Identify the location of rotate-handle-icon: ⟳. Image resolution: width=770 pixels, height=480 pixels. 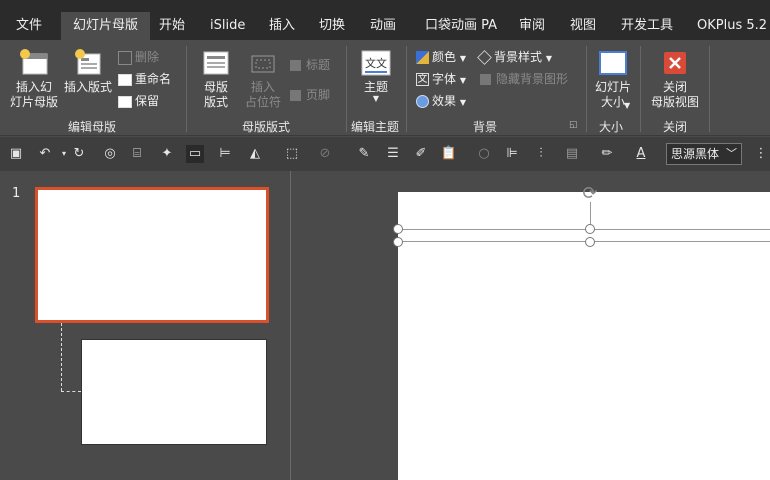
(590, 194).